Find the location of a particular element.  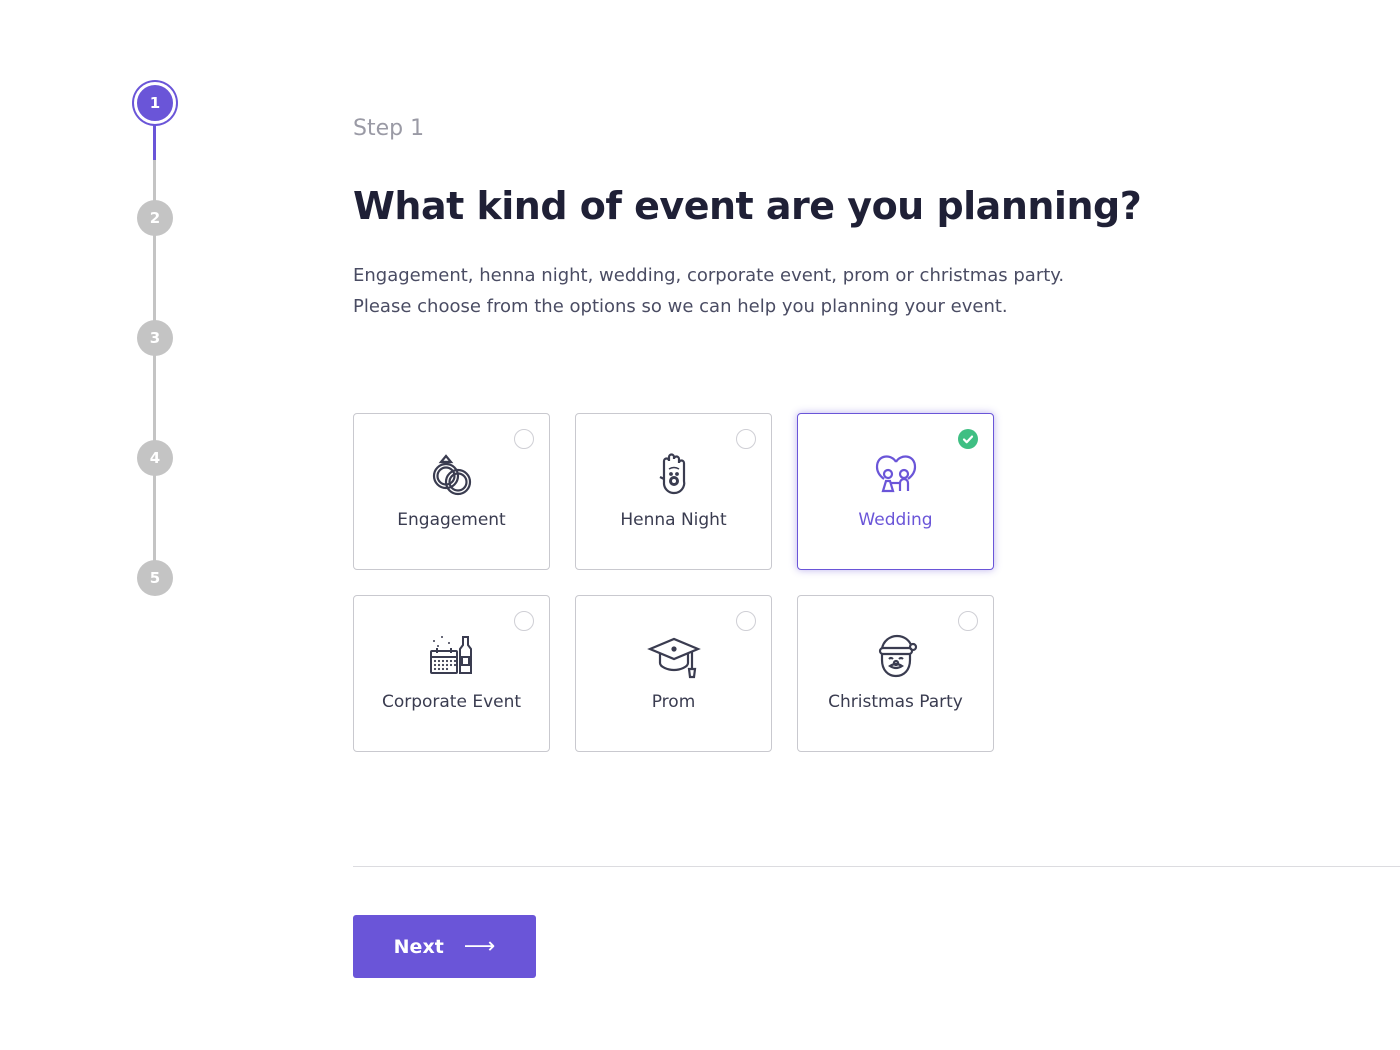

option-label: Corporate Event is located at coordinates (451, 702).